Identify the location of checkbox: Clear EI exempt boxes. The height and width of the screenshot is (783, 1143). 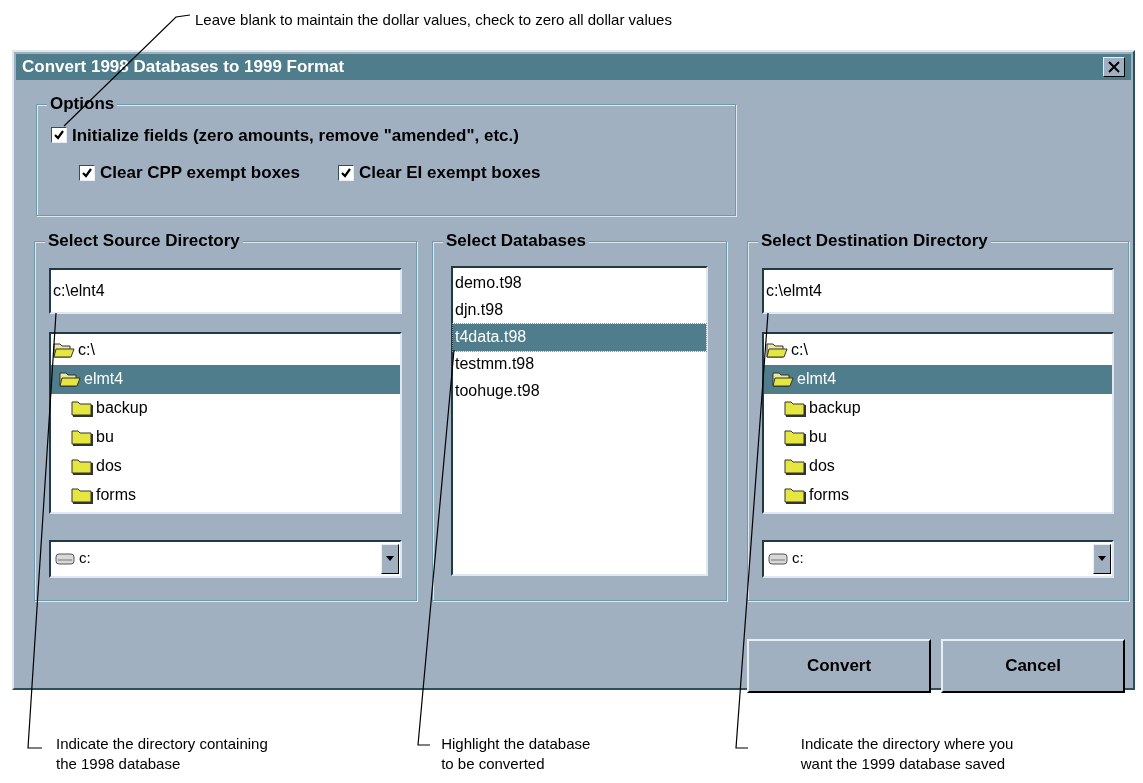
(439, 173).